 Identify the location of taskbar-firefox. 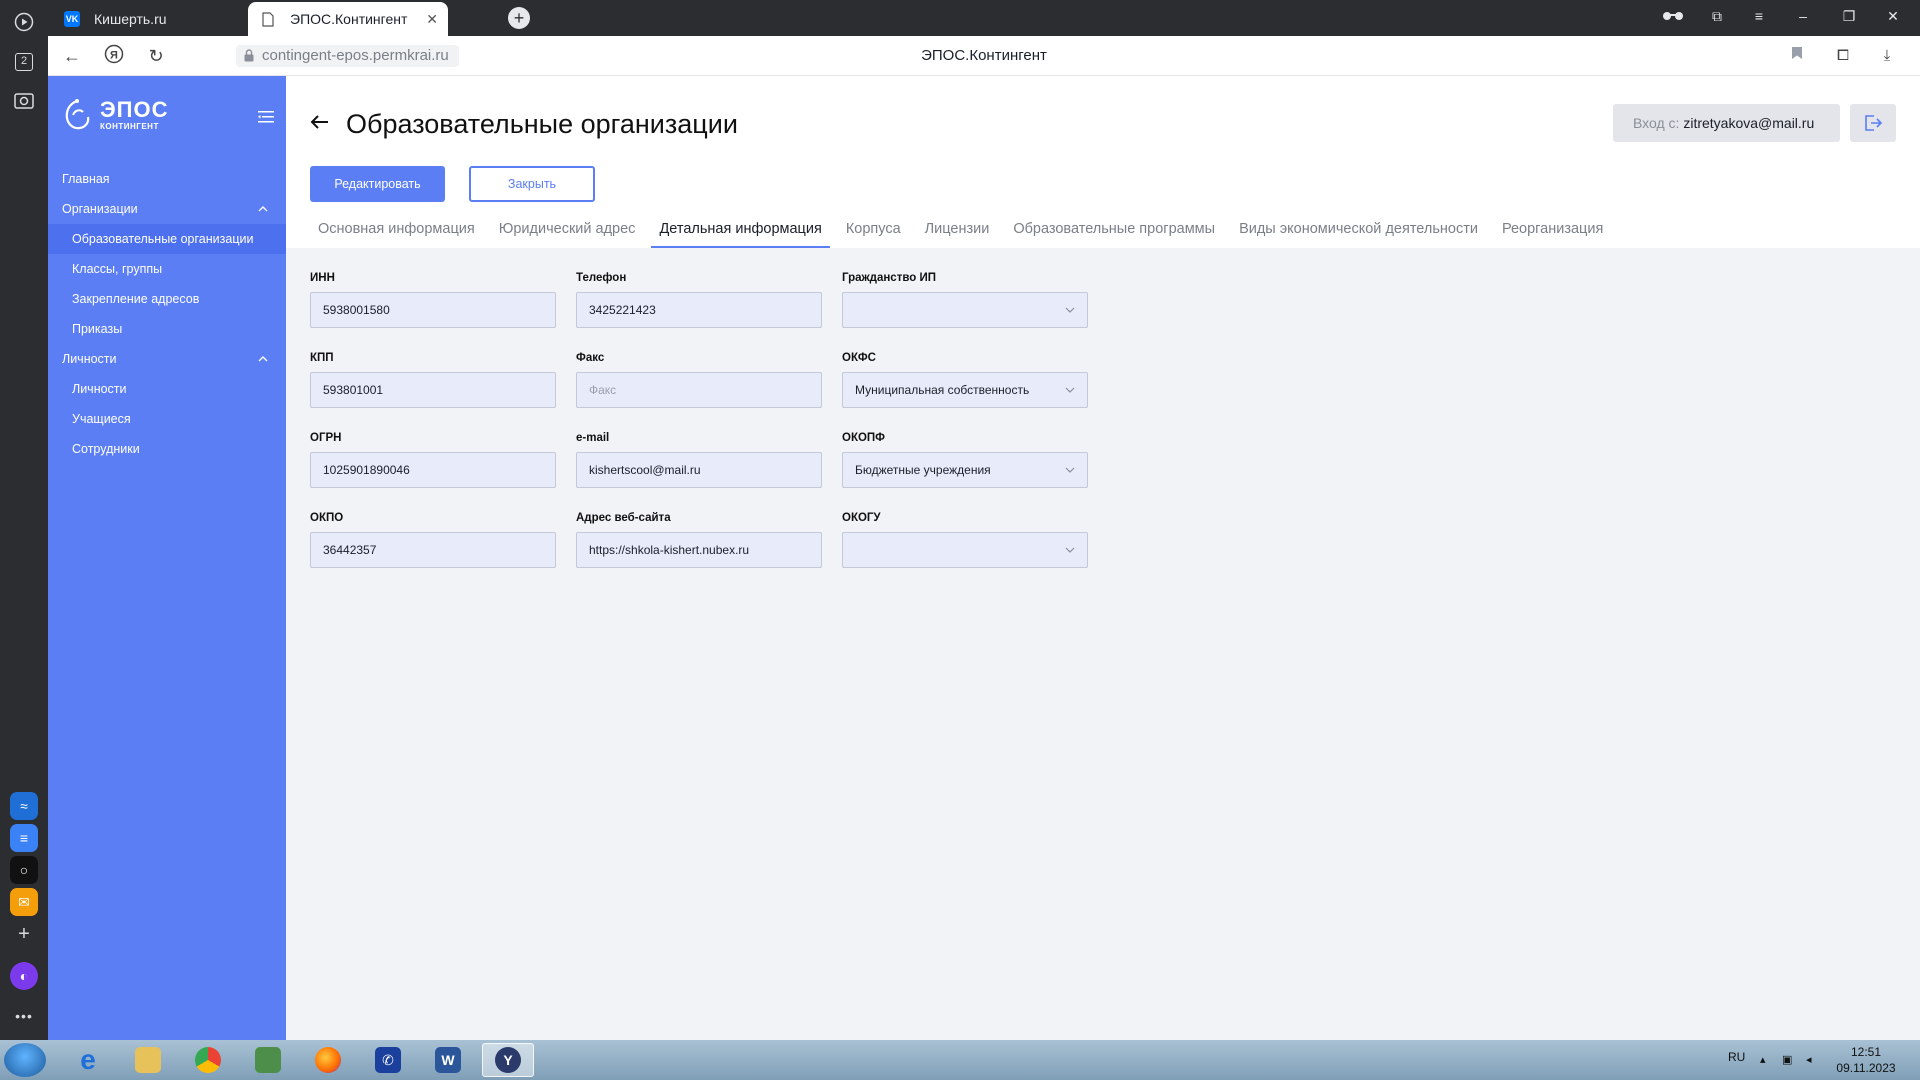
(328, 1060).